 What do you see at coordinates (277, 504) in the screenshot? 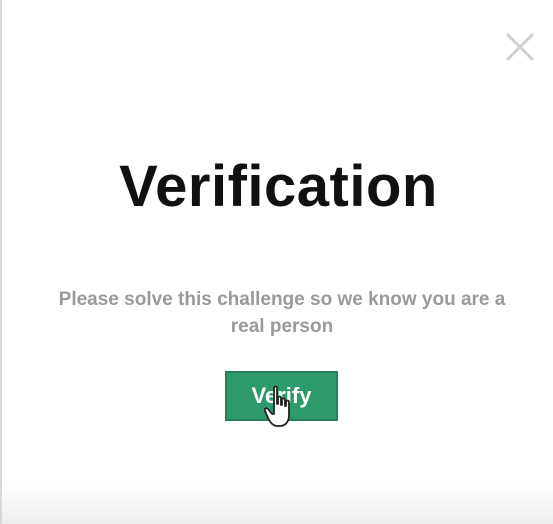
I see `bottom-shade` at bounding box center [277, 504].